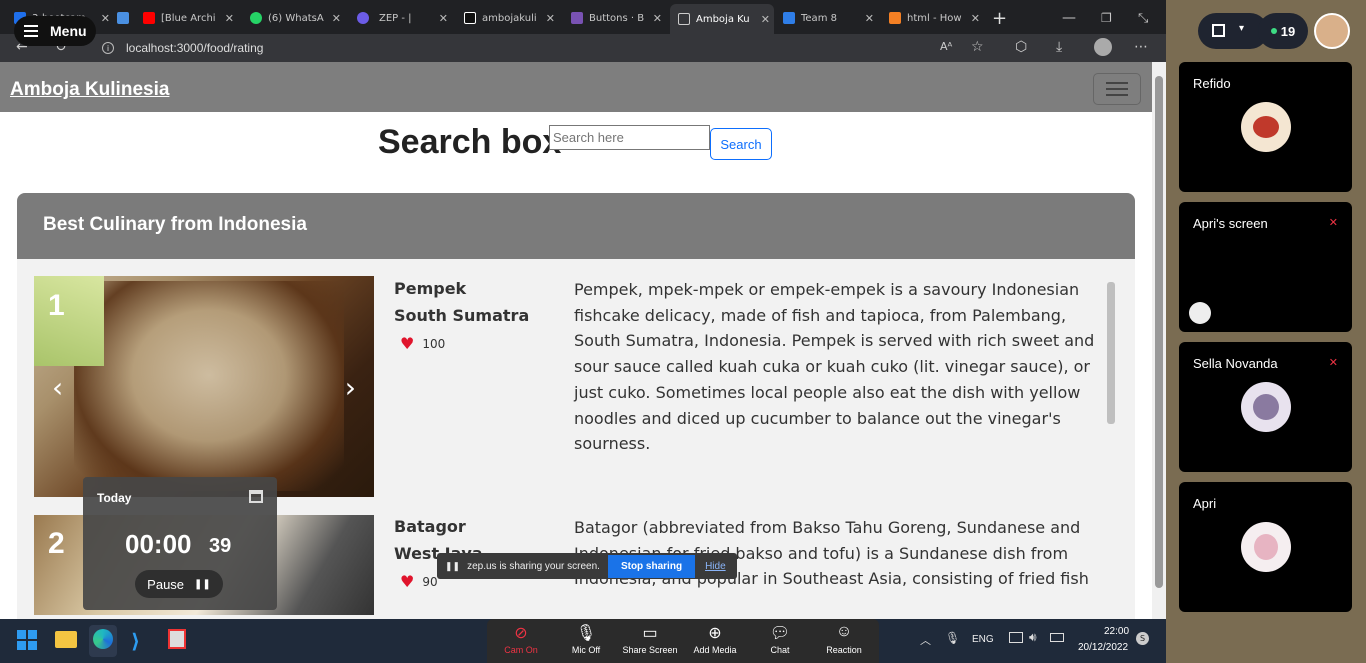  I want to click on food-origin: South Sumatra, so click(462, 315).